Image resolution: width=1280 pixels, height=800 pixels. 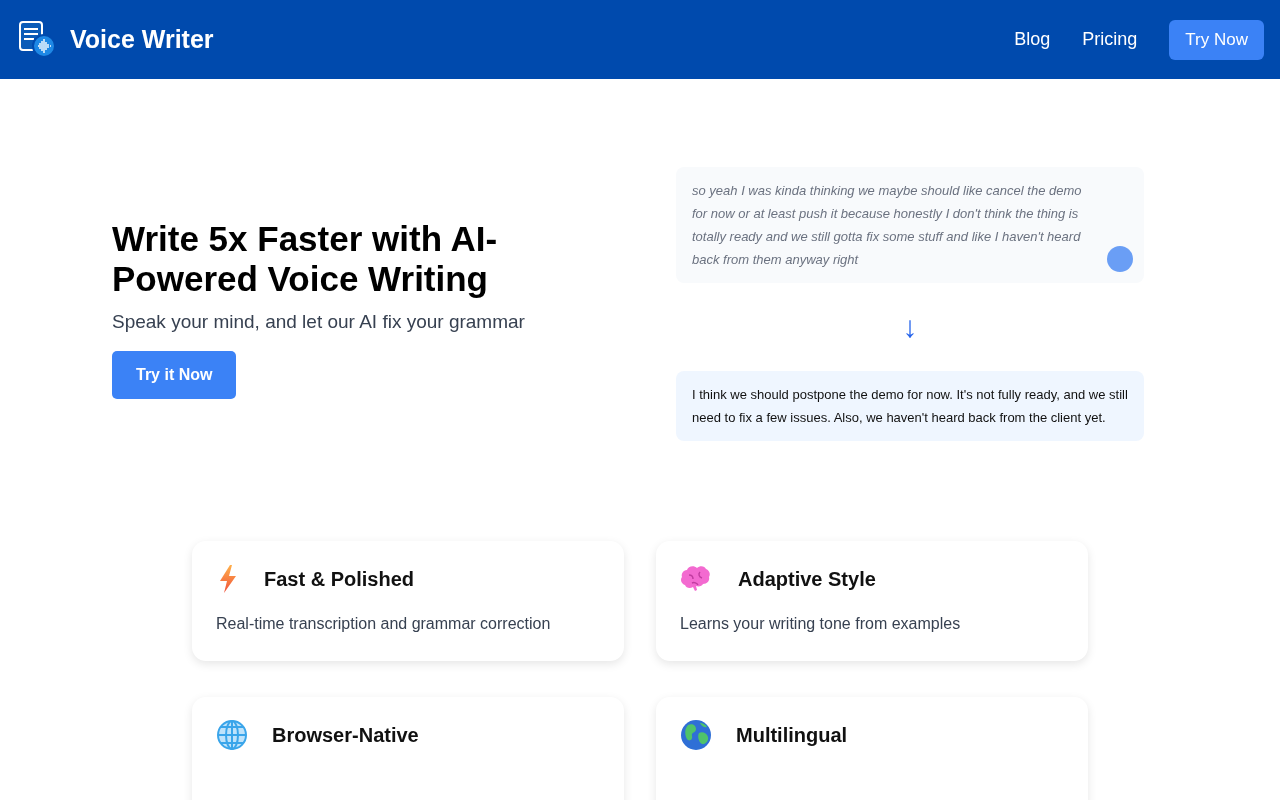 What do you see at coordinates (821, 624) in the screenshot?
I see `feature-description: Learns your writing tone from examples` at bounding box center [821, 624].